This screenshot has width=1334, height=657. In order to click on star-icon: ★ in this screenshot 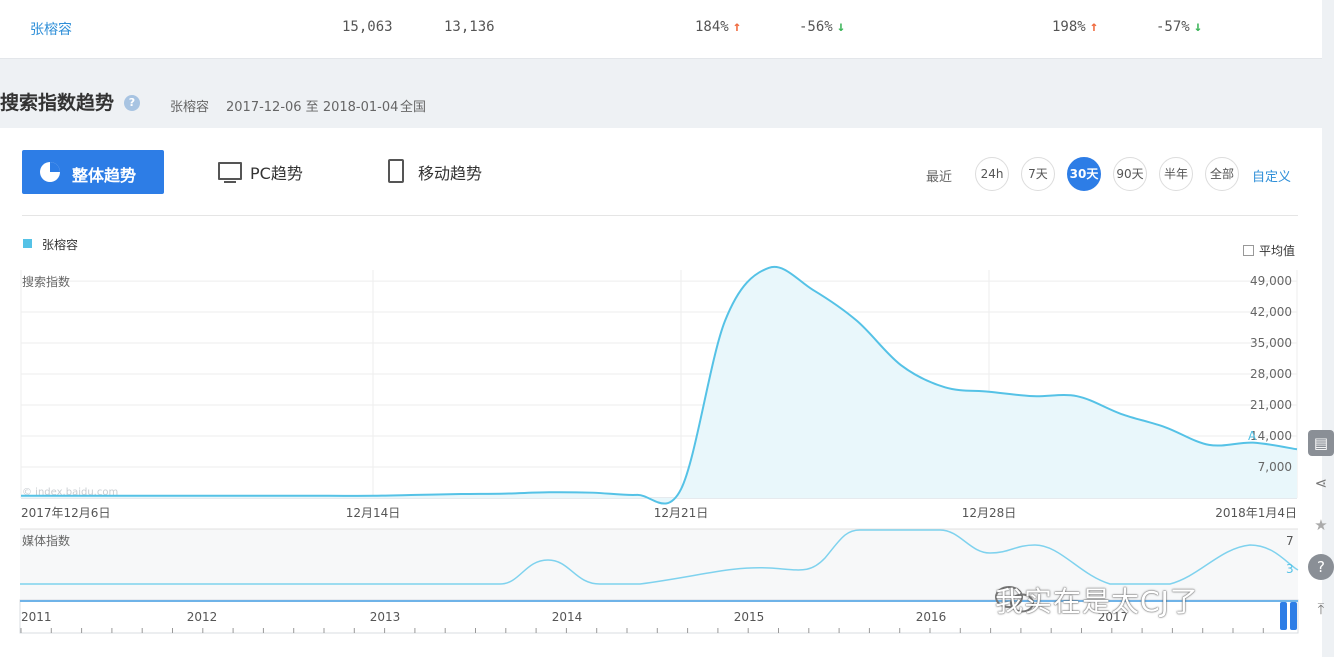, I will do `click(1321, 525)`.